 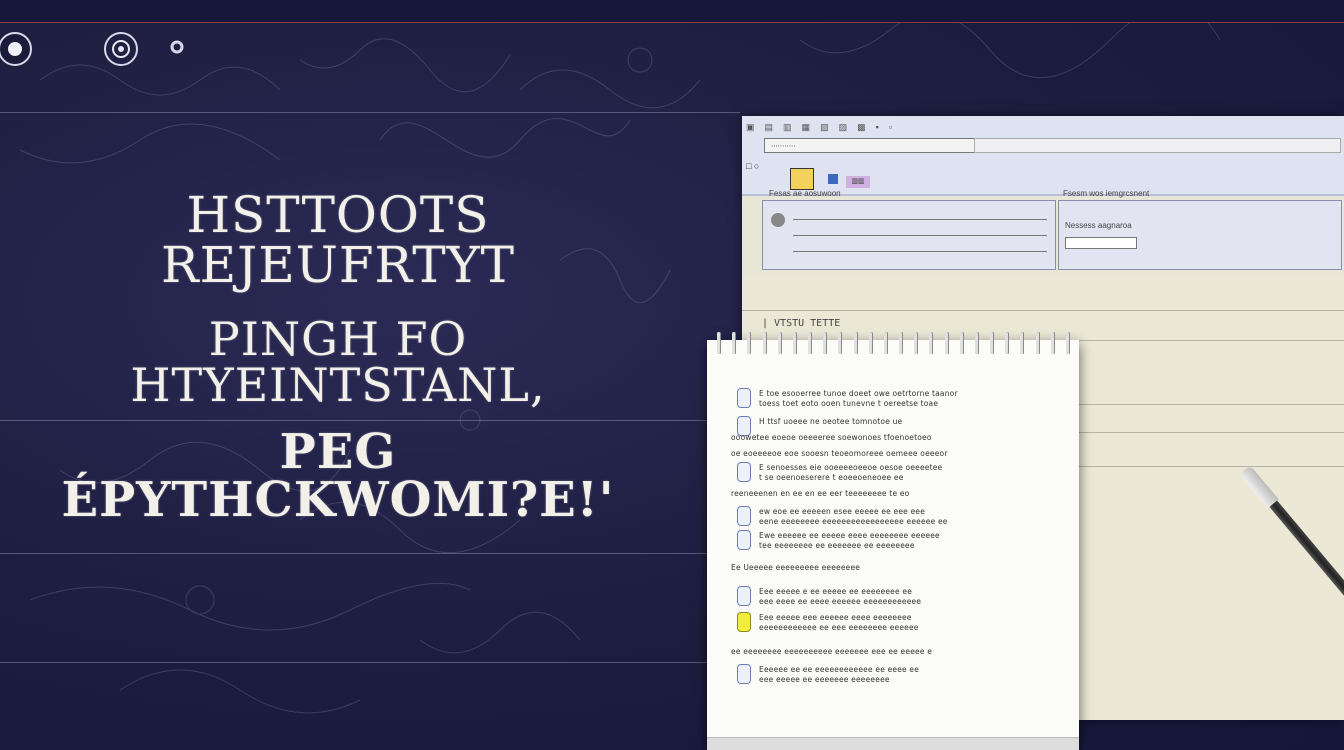 What do you see at coordinates (843, 127) in the screenshot?
I see `toolbar-icon: ▨` at bounding box center [843, 127].